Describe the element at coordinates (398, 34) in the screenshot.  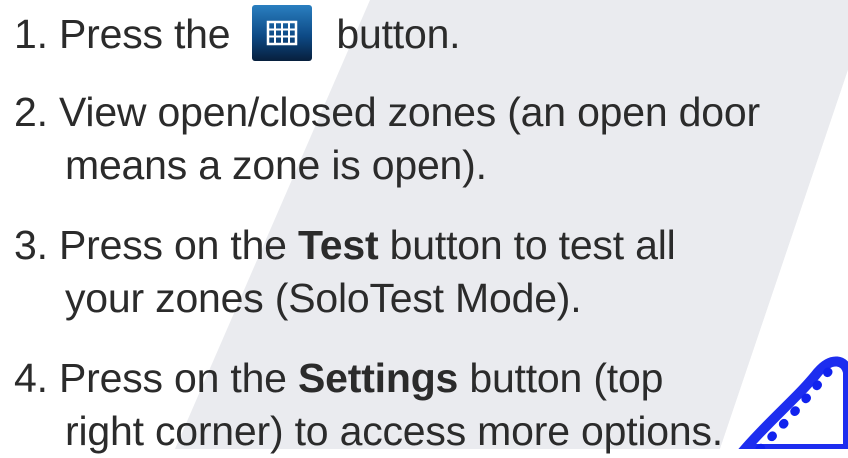
I see `step-1-text-after: button.` at that location.